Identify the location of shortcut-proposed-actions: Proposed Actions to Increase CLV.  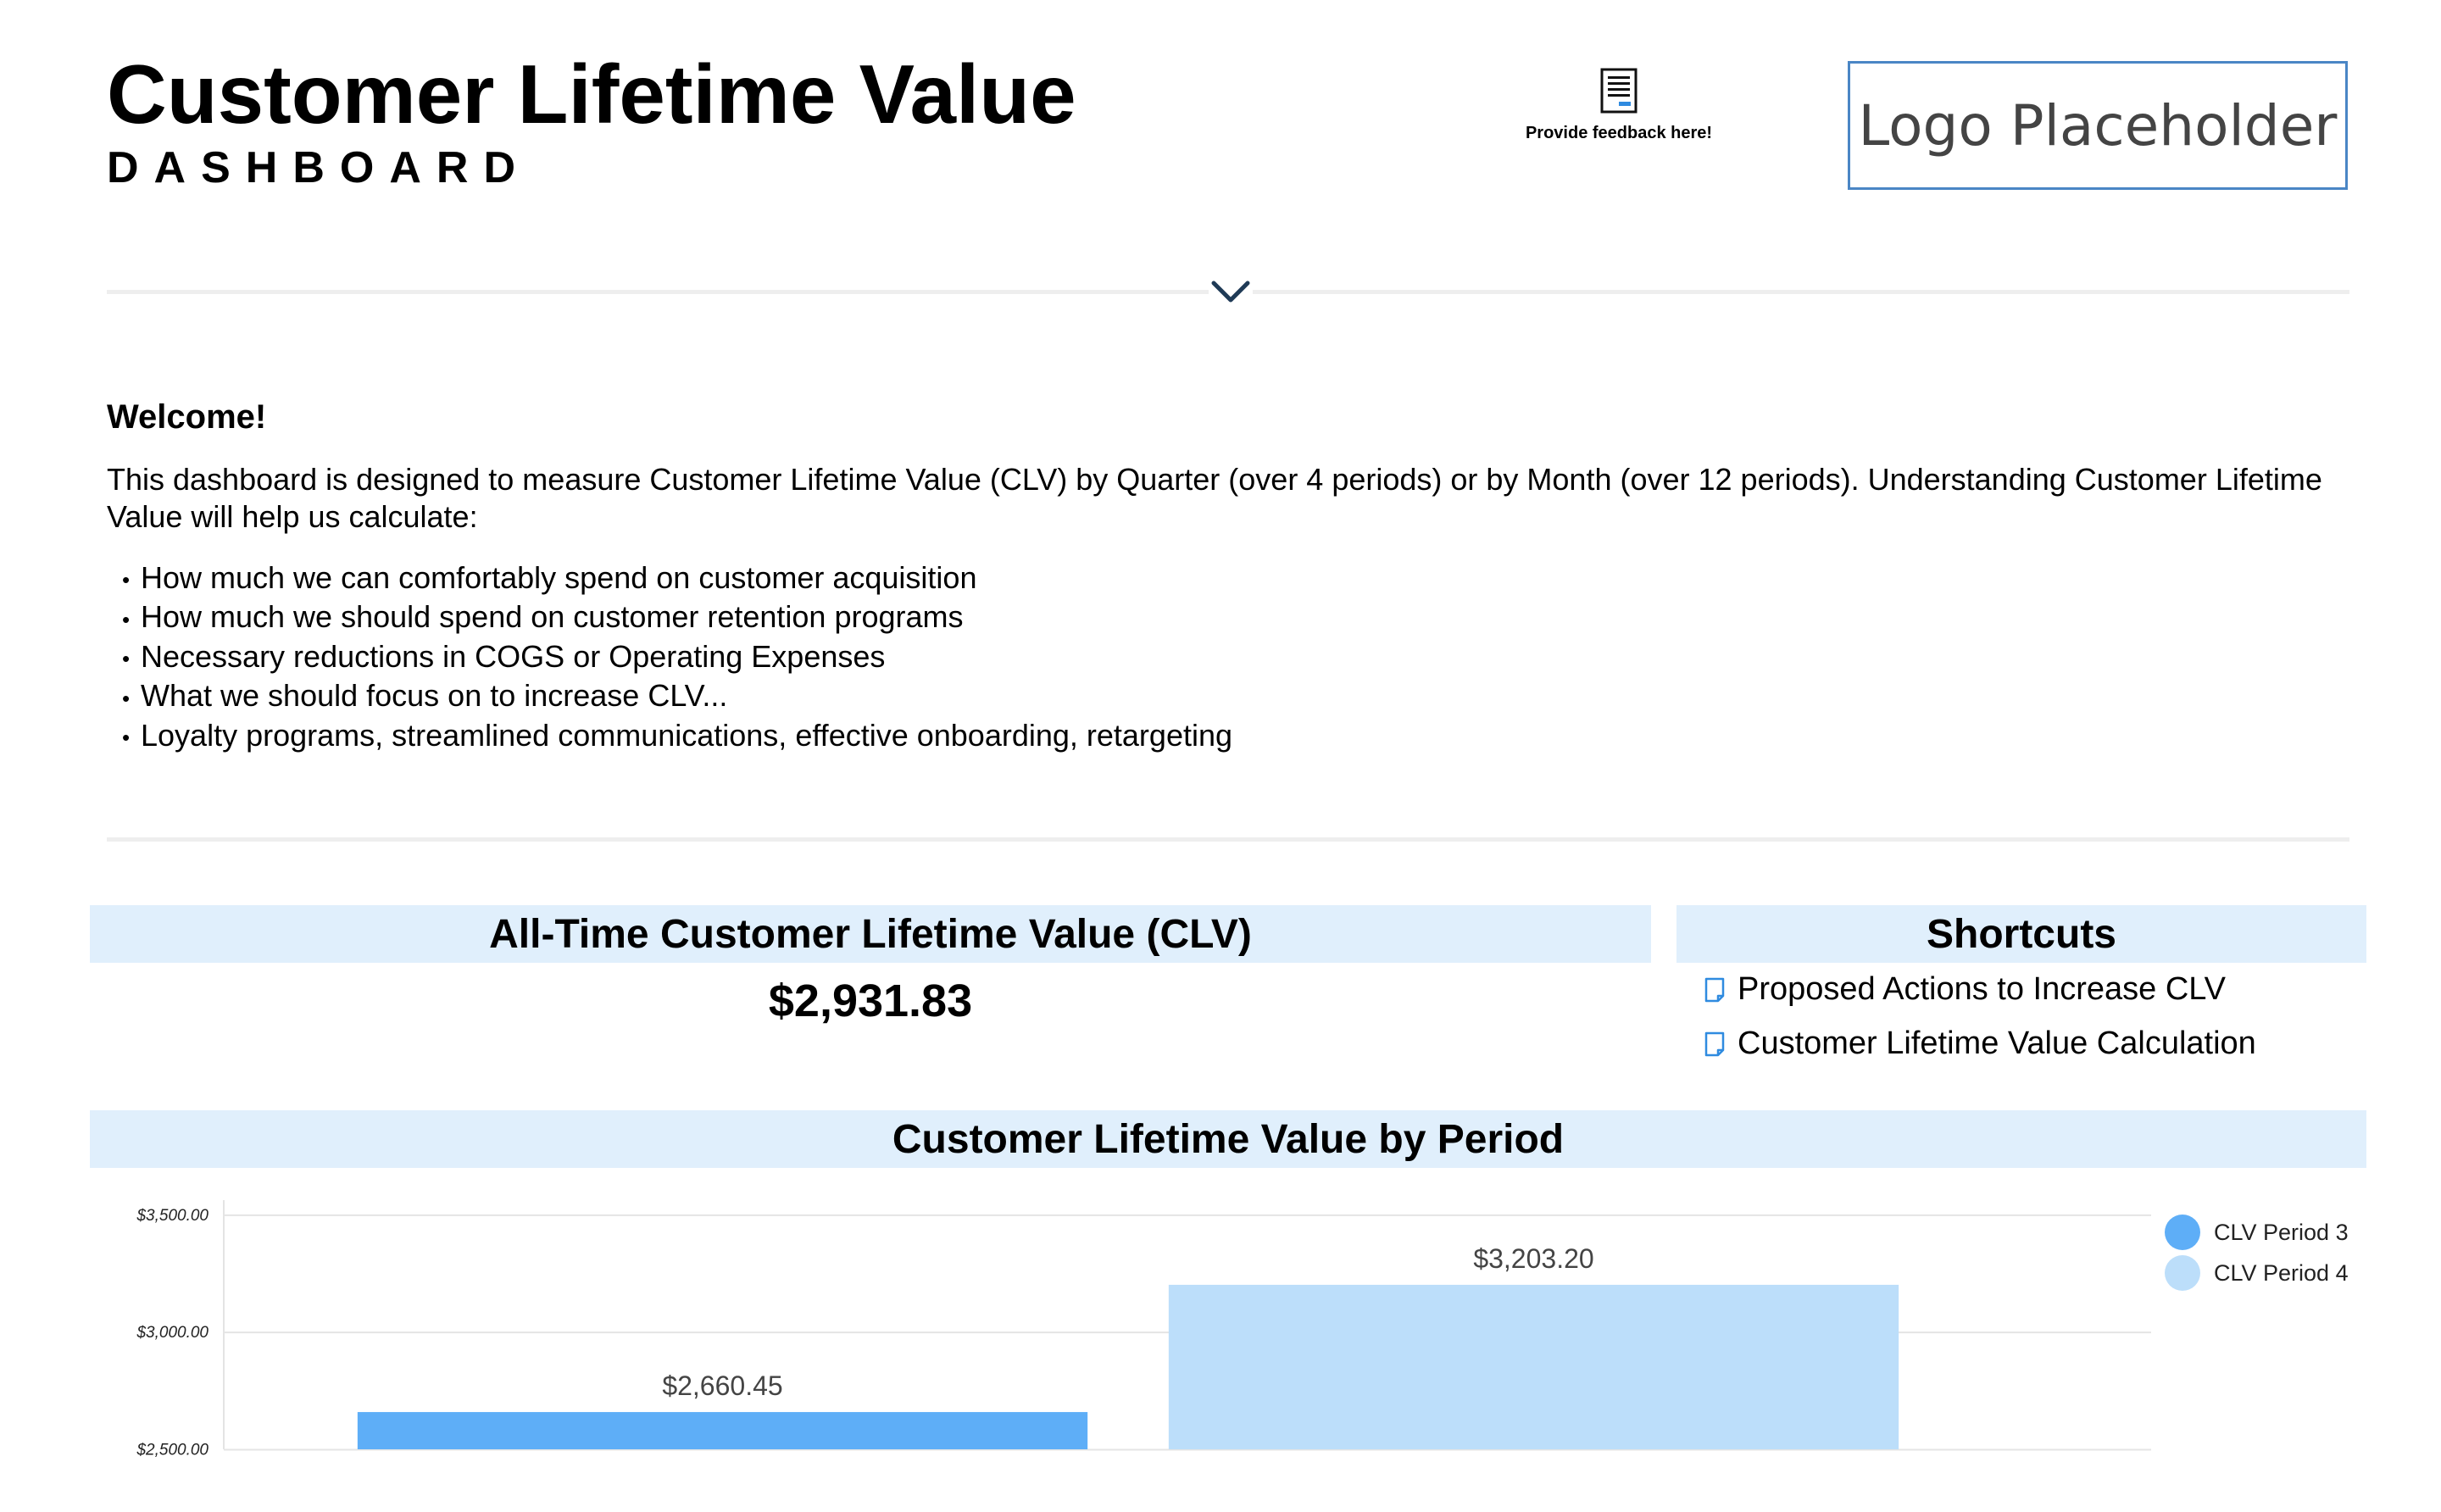
(1965, 990).